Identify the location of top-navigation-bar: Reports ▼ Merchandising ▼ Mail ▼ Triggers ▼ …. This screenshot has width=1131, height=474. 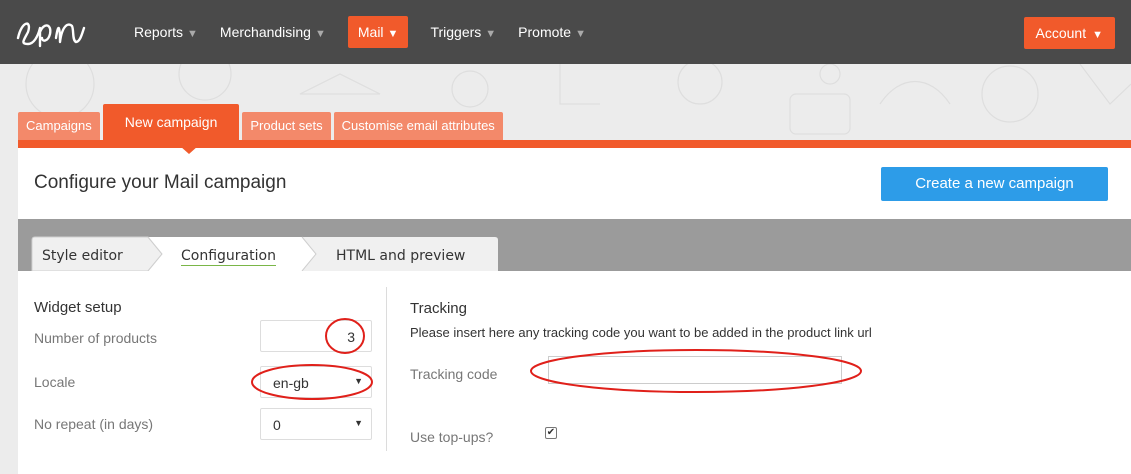
(565, 32).